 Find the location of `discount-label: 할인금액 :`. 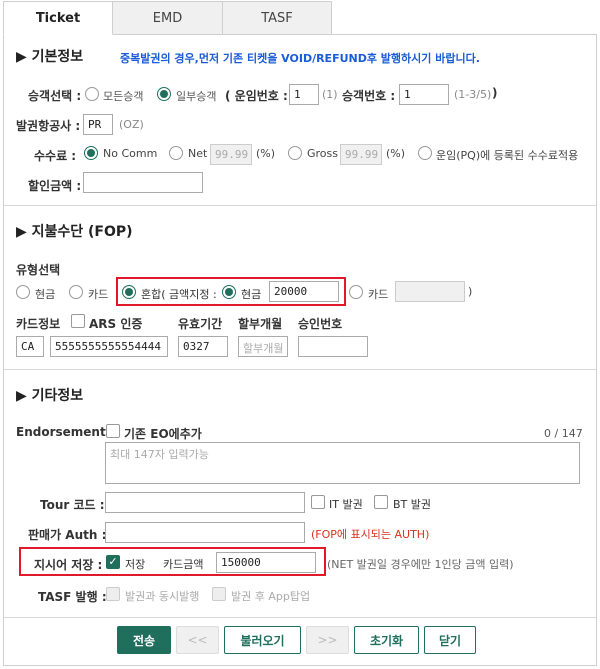

discount-label: 할인금액 : is located at coordinates (55, 186).